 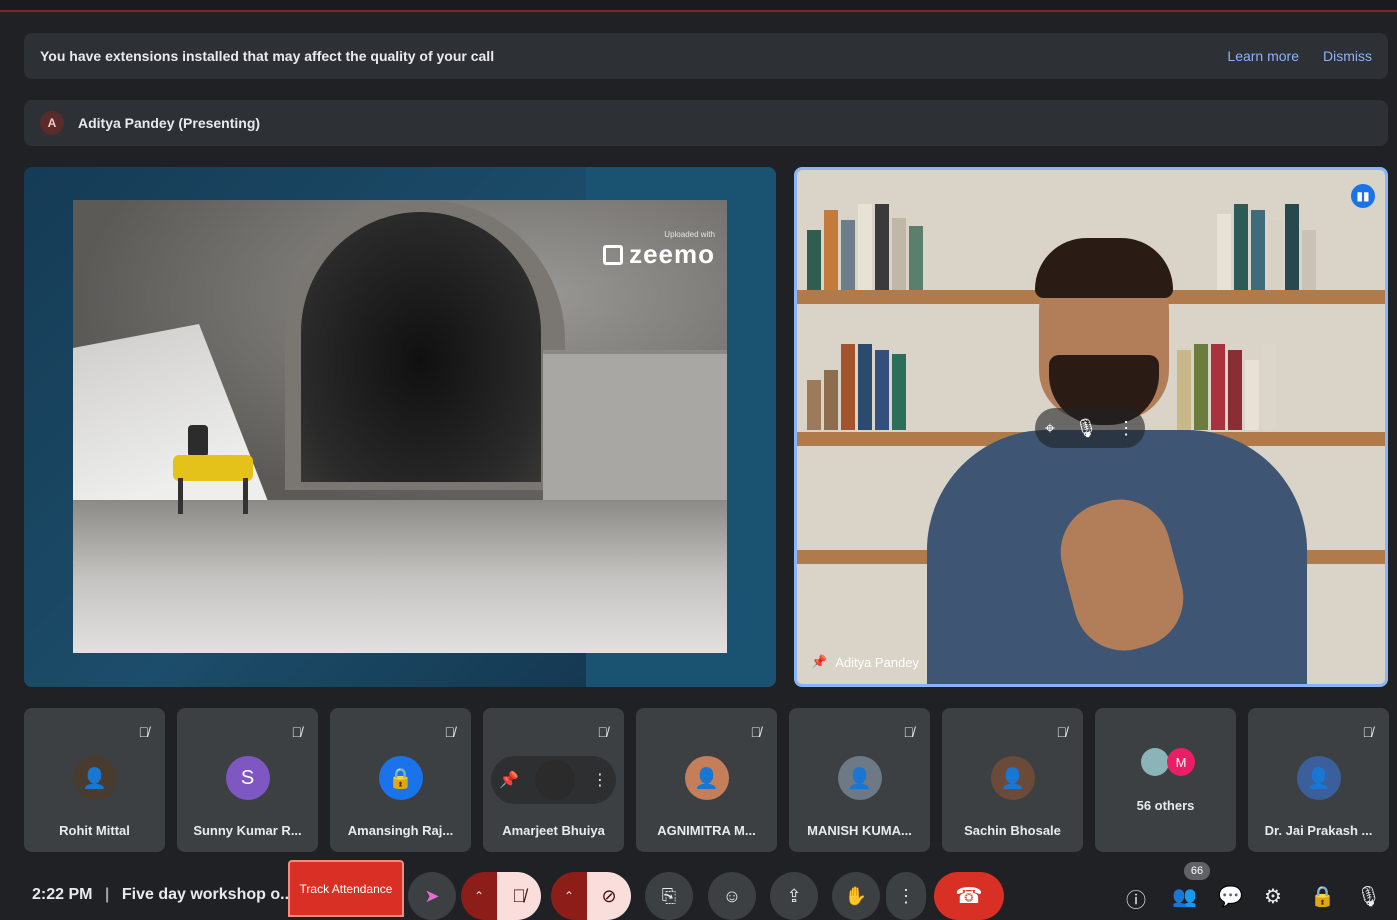 What do you see at coordinates (1181, 762) in the screenshot?
I see `participant-avatar: M` at bounding box center [1181, 762].